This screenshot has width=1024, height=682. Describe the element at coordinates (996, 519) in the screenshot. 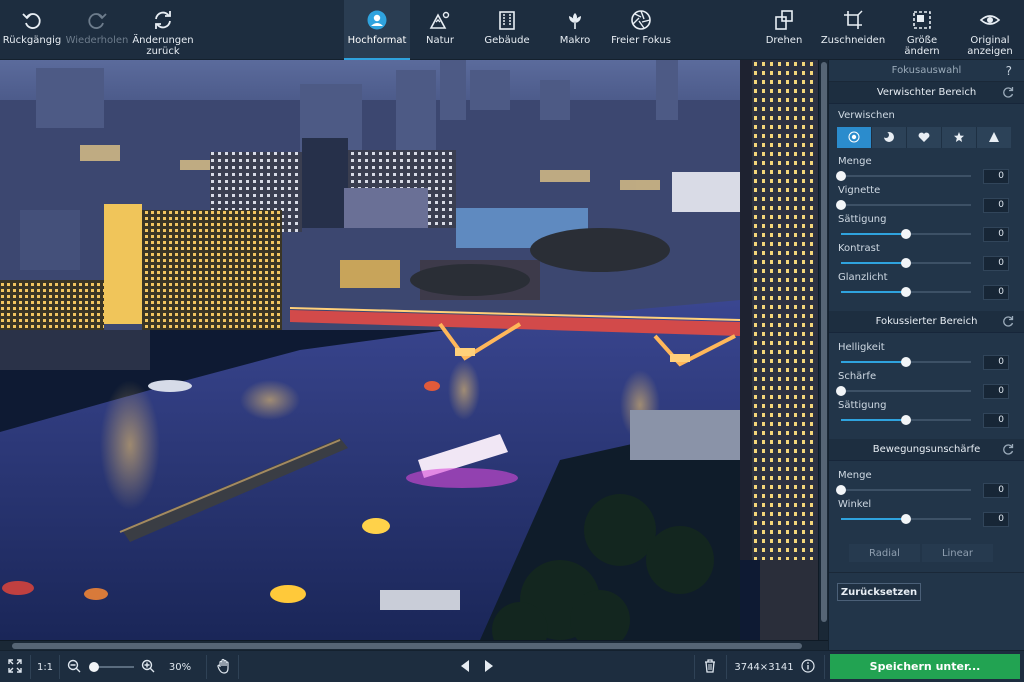

I see `angle-value: 0` at that location.